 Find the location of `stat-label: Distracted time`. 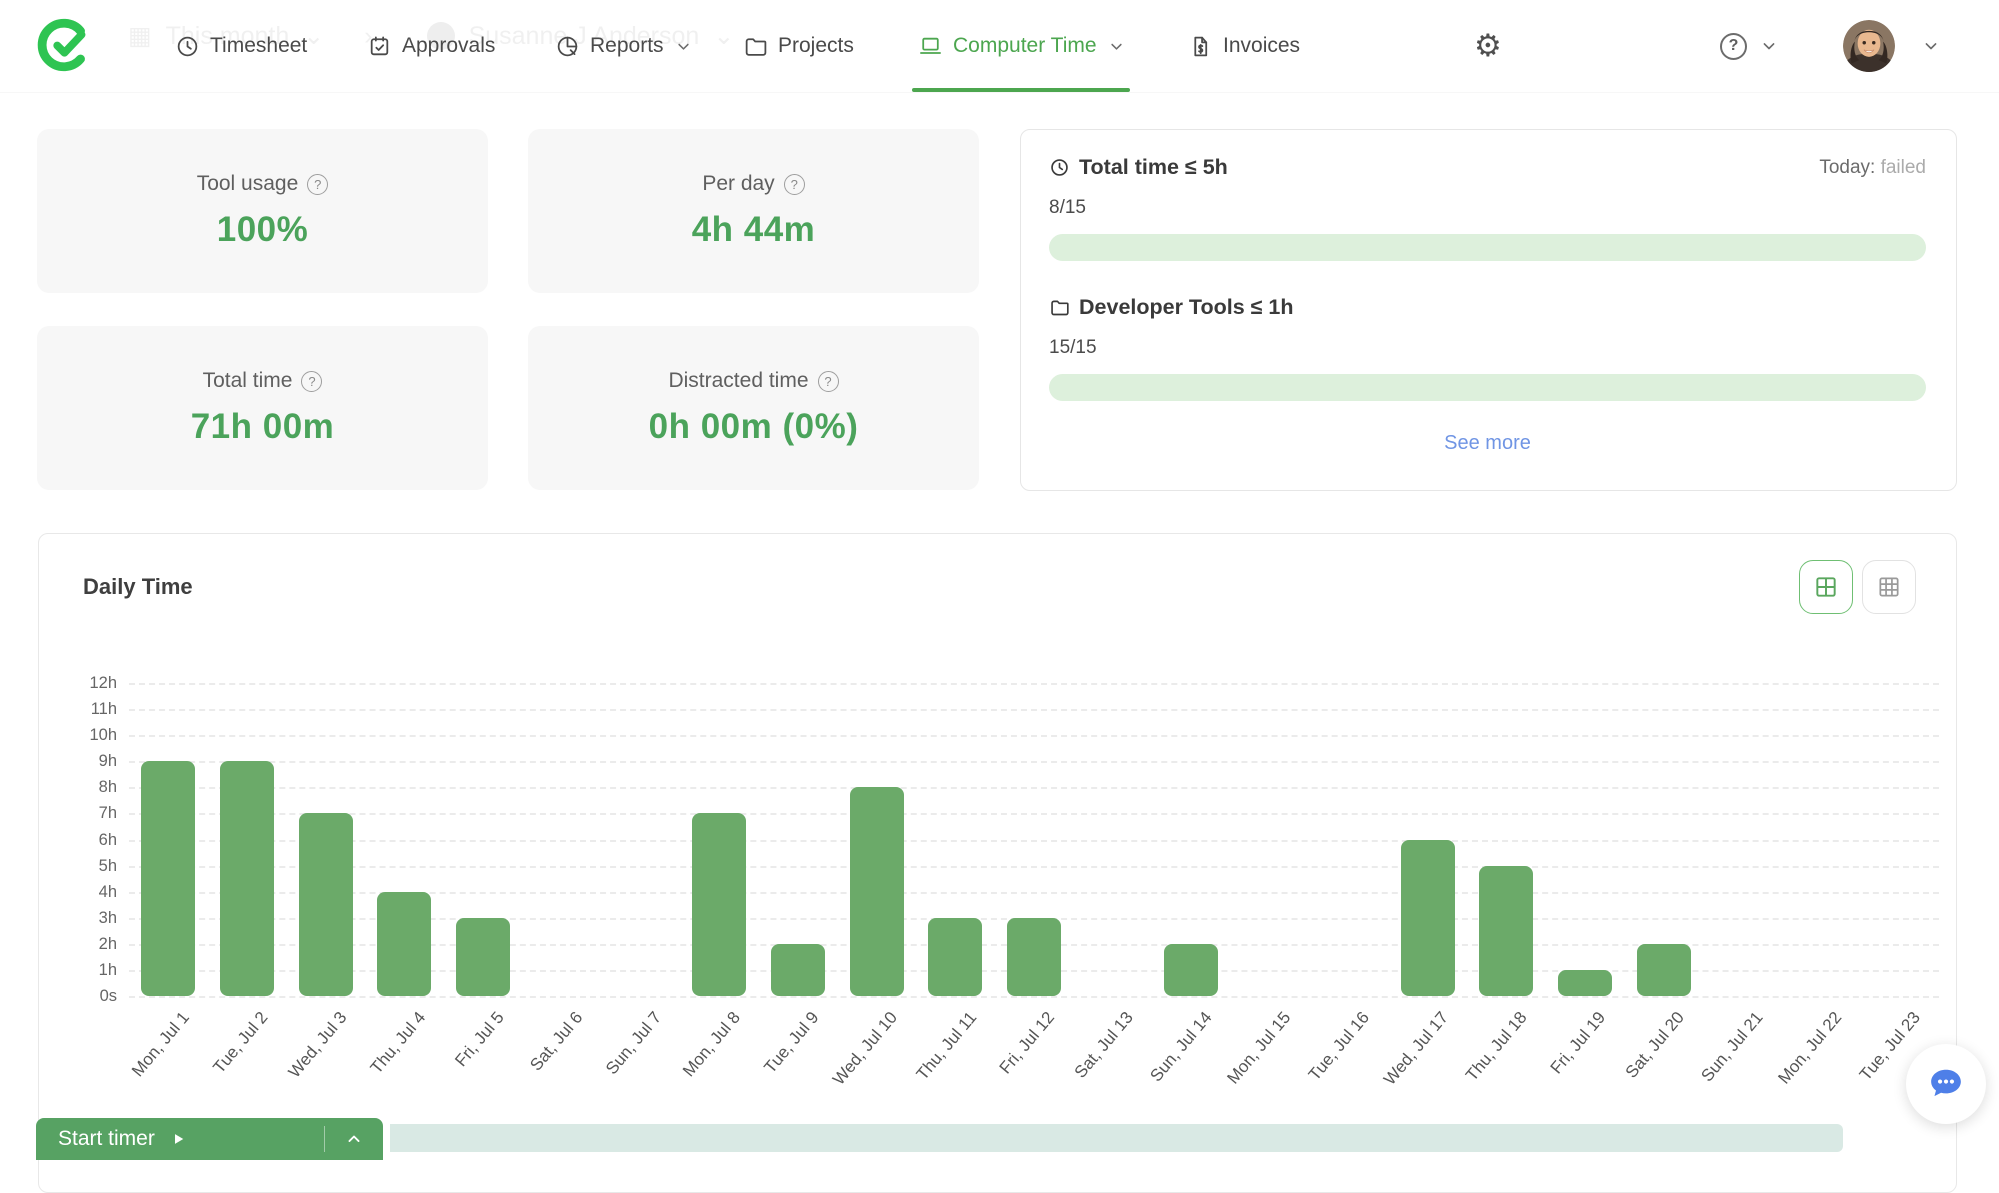

stat-label: Distracted time is located at coordinates (738, 380).